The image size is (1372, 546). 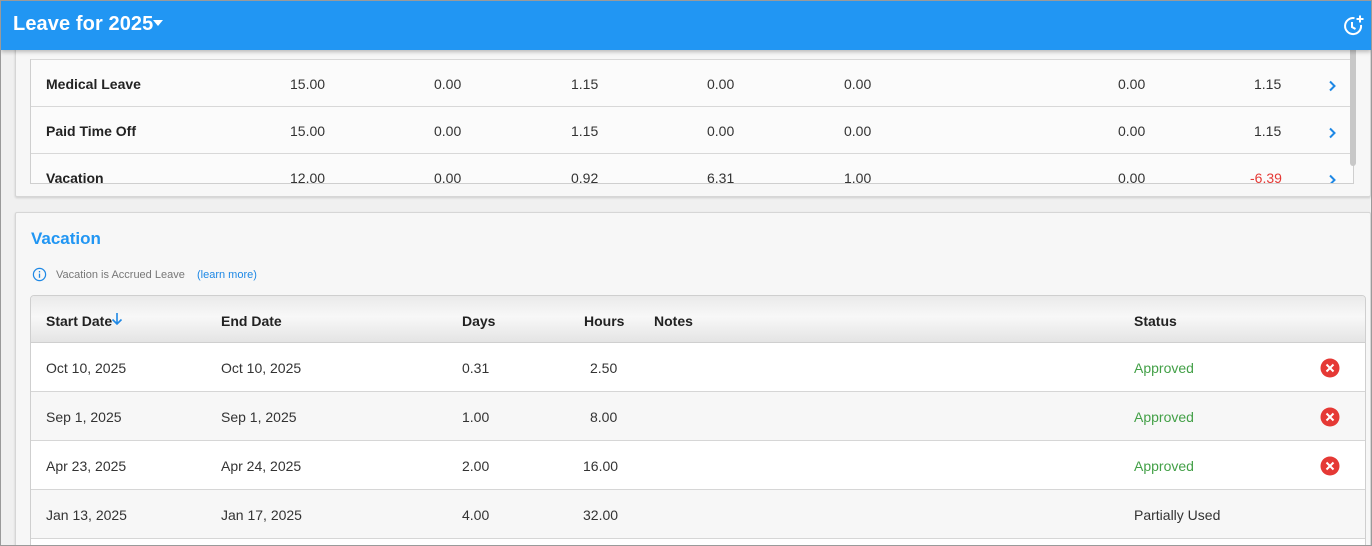 I want to click on column-header-status: Status, so click(x=1155, y=321).